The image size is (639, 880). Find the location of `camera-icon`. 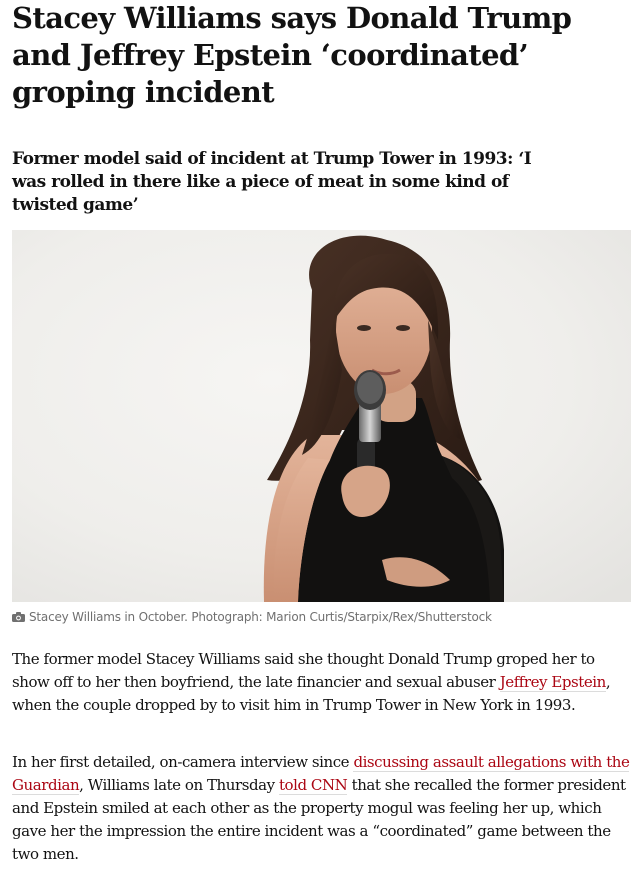

camera-icon is located at coordinates (18, 617).